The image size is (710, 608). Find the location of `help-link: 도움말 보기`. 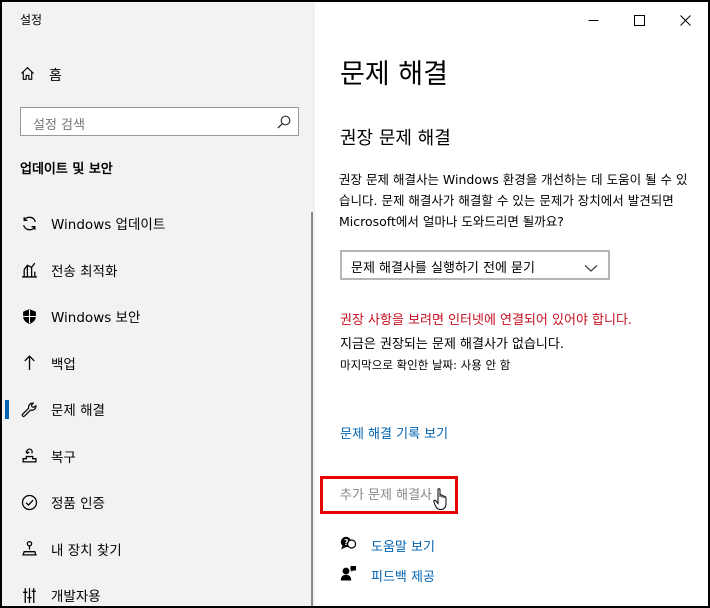

help-link: 도움말 보기 is located at coordinates (403, 545).